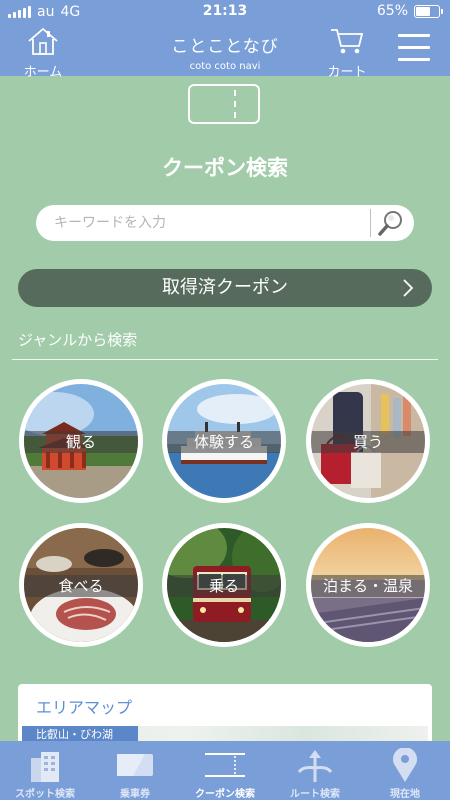 The height and width of the screenshot is (800, 450). Describe the element at coordinates (408, 288) in the screenshot. I see `chevron-right-icon` at that location.